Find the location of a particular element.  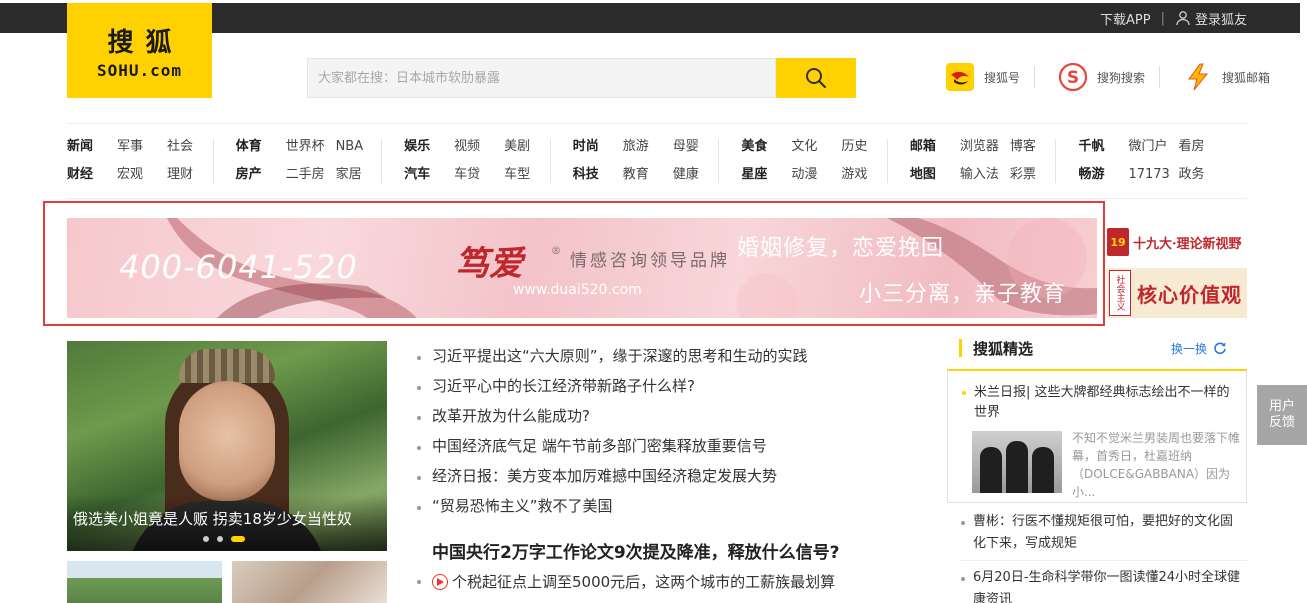

news-item: 经济日报：美方变本加厉难撼中国经济稳定发展大势 is located at coordinates (645, 478).